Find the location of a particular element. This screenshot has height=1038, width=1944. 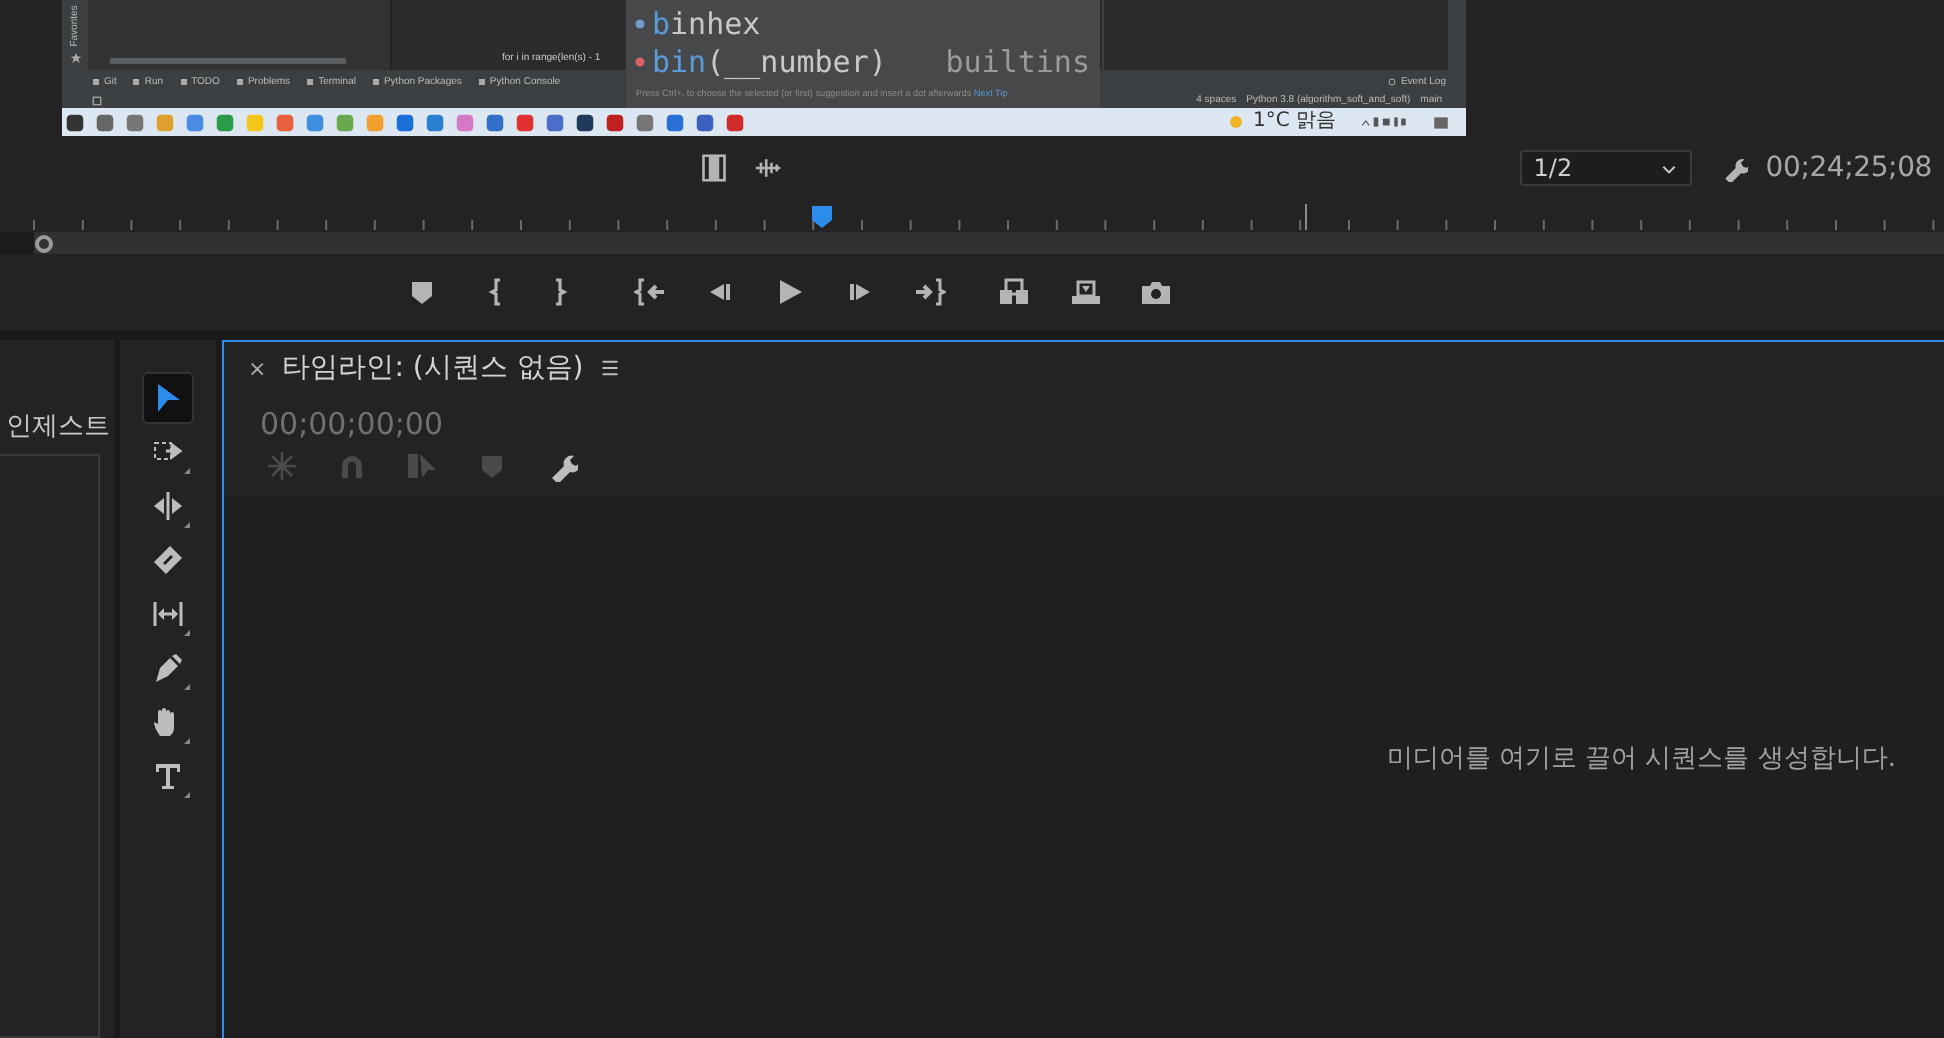

playhead is located at coordinates (822, 216).